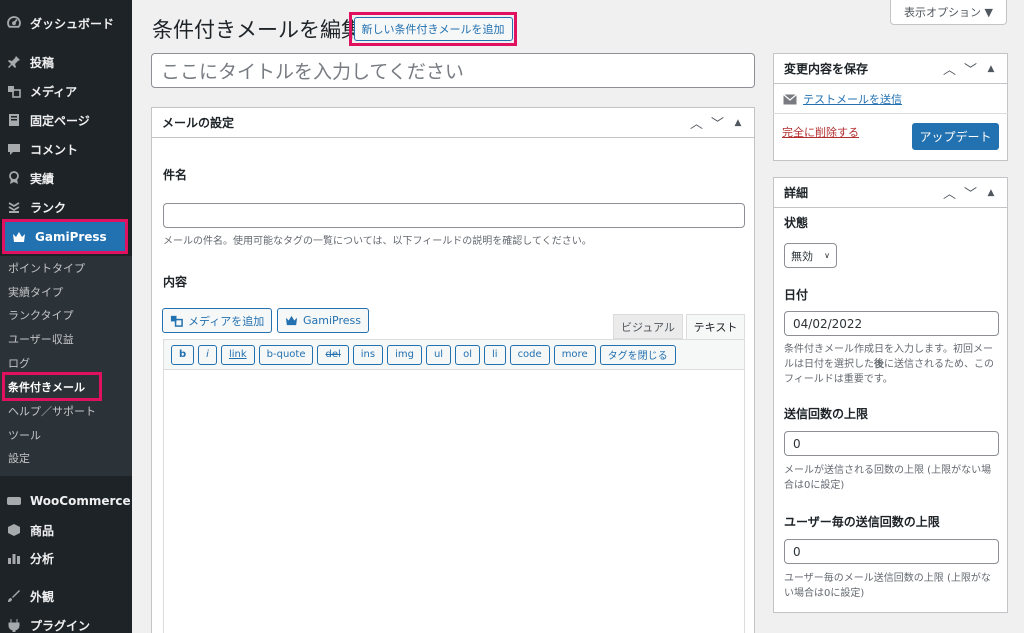 This screenshot has width=1024, height=633. I want to click on status-label: 状態, so click(796, 223).